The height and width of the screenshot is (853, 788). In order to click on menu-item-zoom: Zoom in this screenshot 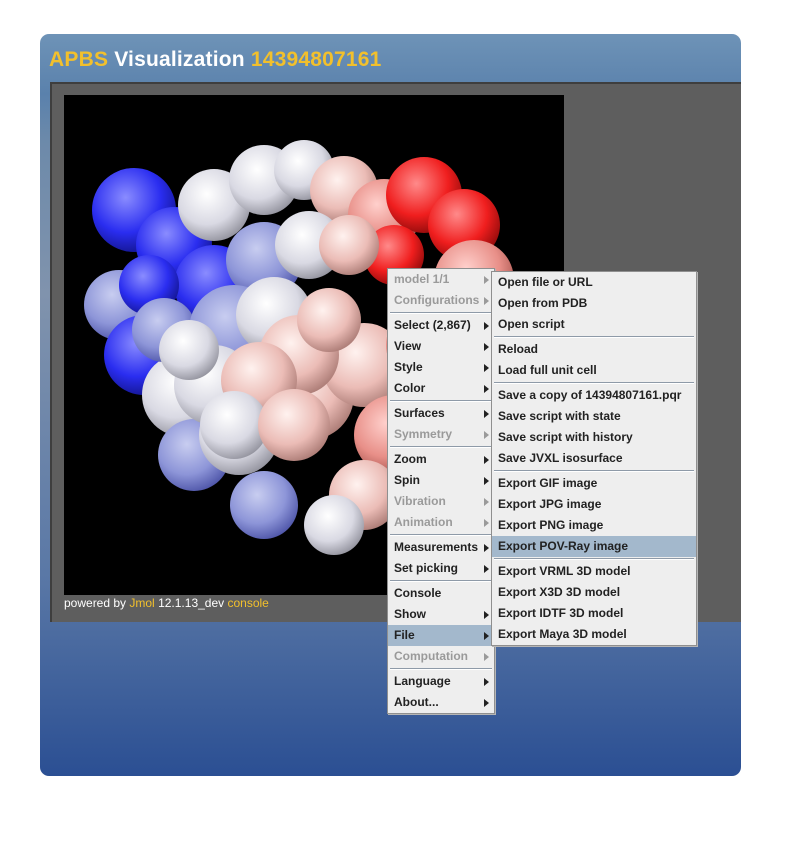, I will do `click(441, 459)`.